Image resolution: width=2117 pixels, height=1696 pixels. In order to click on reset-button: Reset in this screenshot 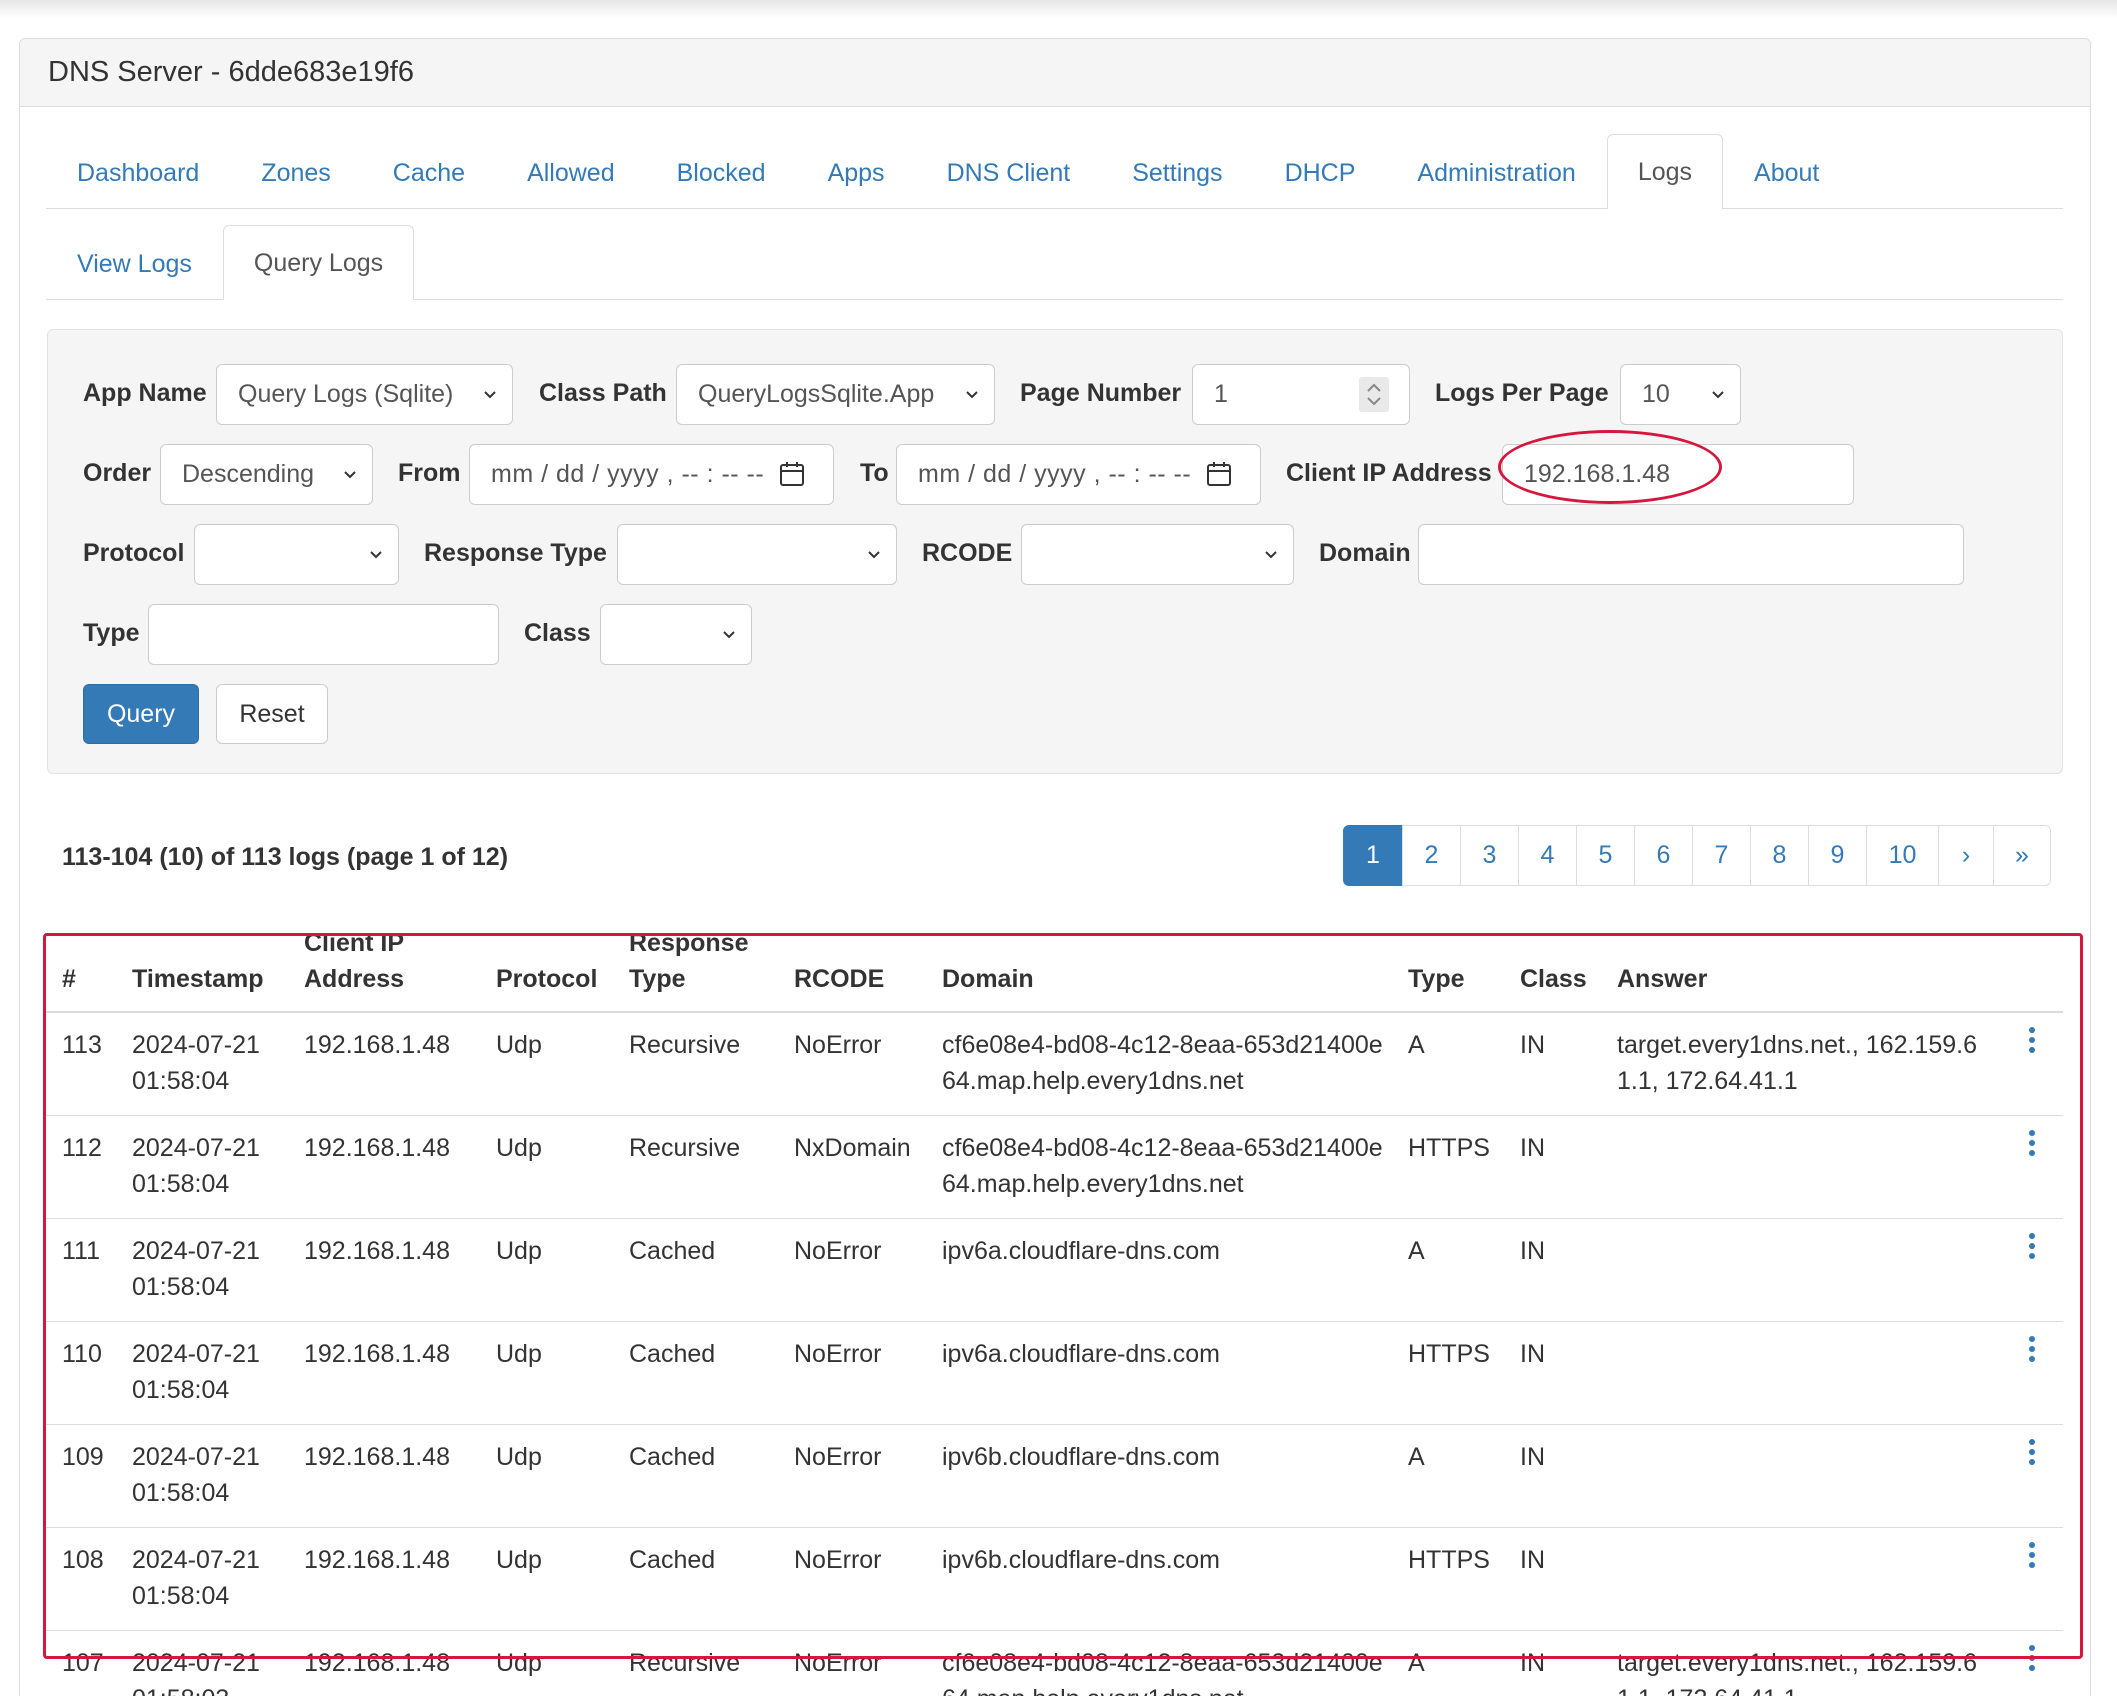, I will do `click(272, 714)`.